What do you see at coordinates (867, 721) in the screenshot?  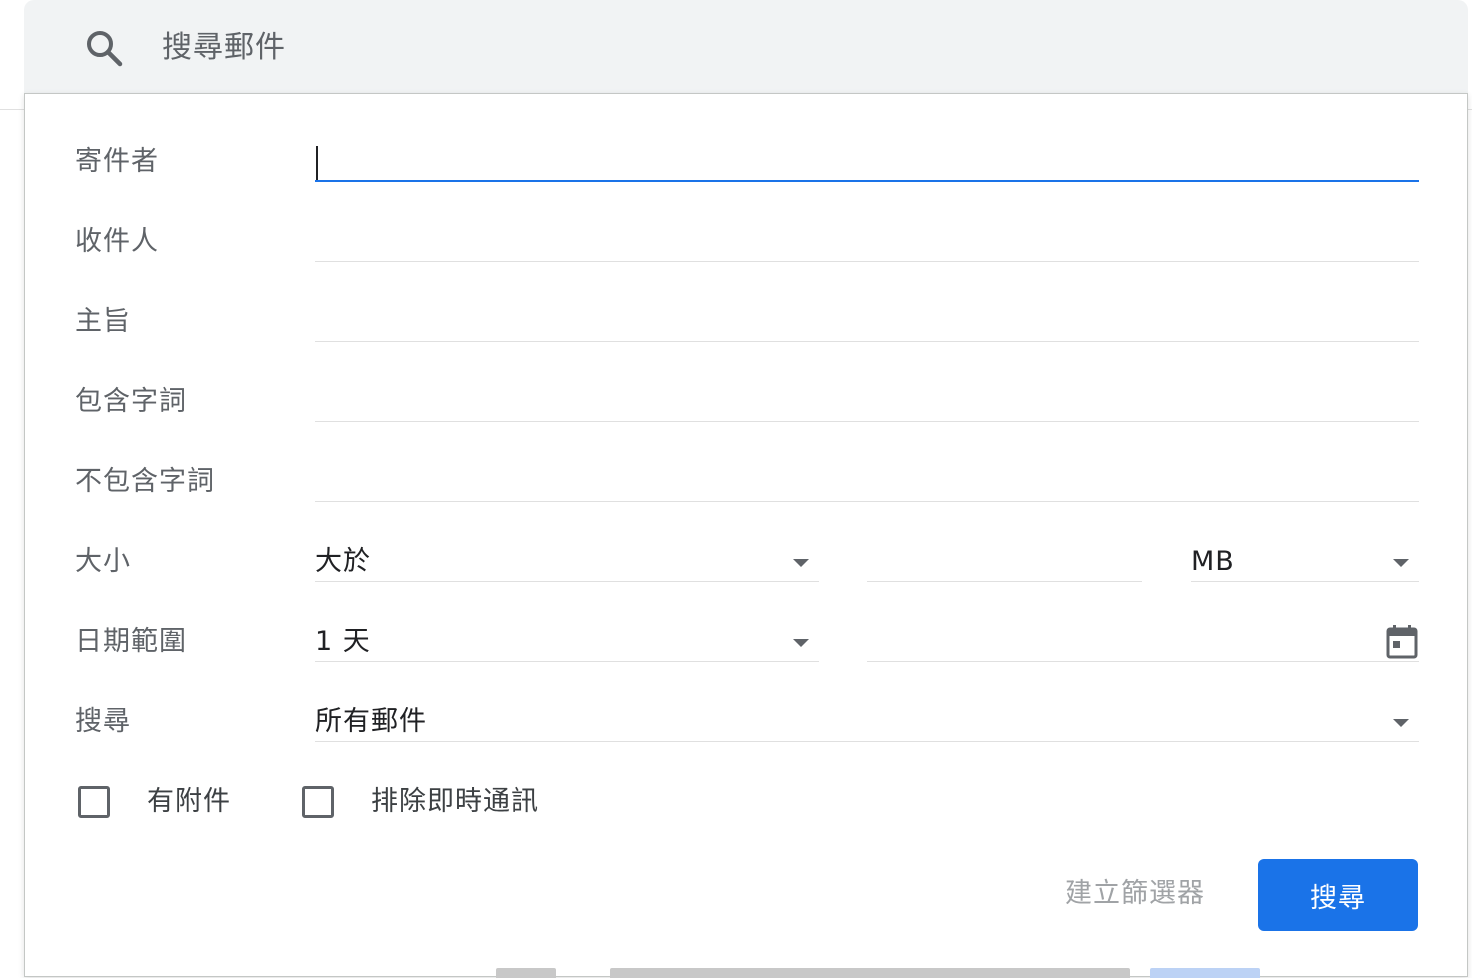 I see `search-in-select: 所有郵件` at bounding box center [867, 721].